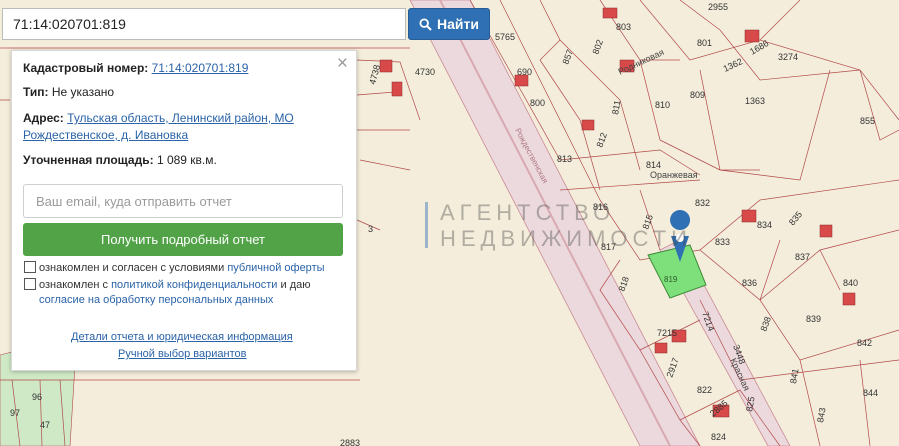 This screenshot has width=899, height=446. I want to click on selected-parcel-label: 819, so click(671, 279).